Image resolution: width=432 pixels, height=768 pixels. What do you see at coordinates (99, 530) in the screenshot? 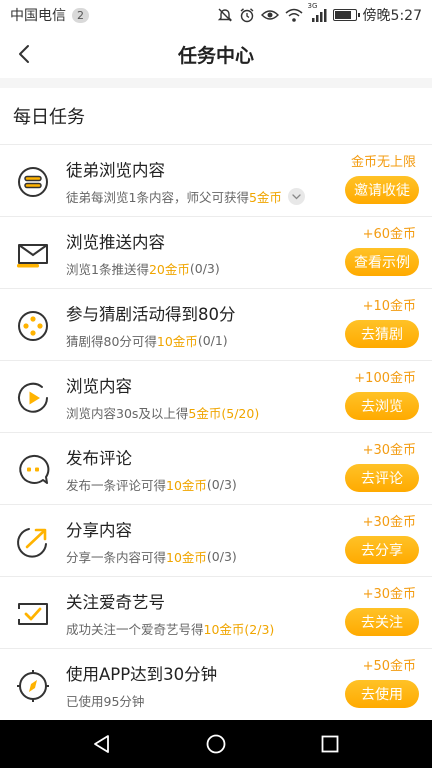
I see `task-title: 分享内容` at bounding box center [99, 530].